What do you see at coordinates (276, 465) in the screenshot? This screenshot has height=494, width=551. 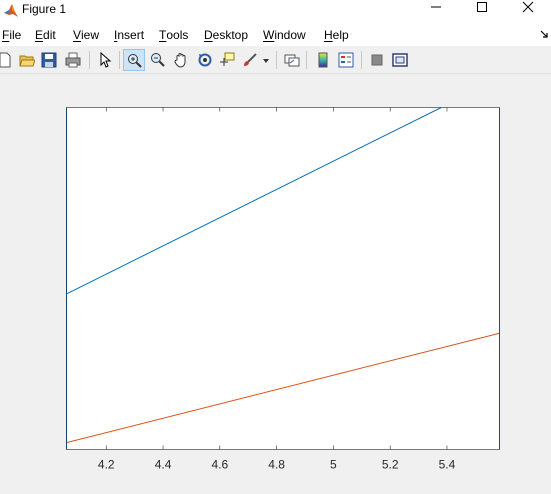 I see `x-tick-label: 4.8` at bounding box center [276, 465].